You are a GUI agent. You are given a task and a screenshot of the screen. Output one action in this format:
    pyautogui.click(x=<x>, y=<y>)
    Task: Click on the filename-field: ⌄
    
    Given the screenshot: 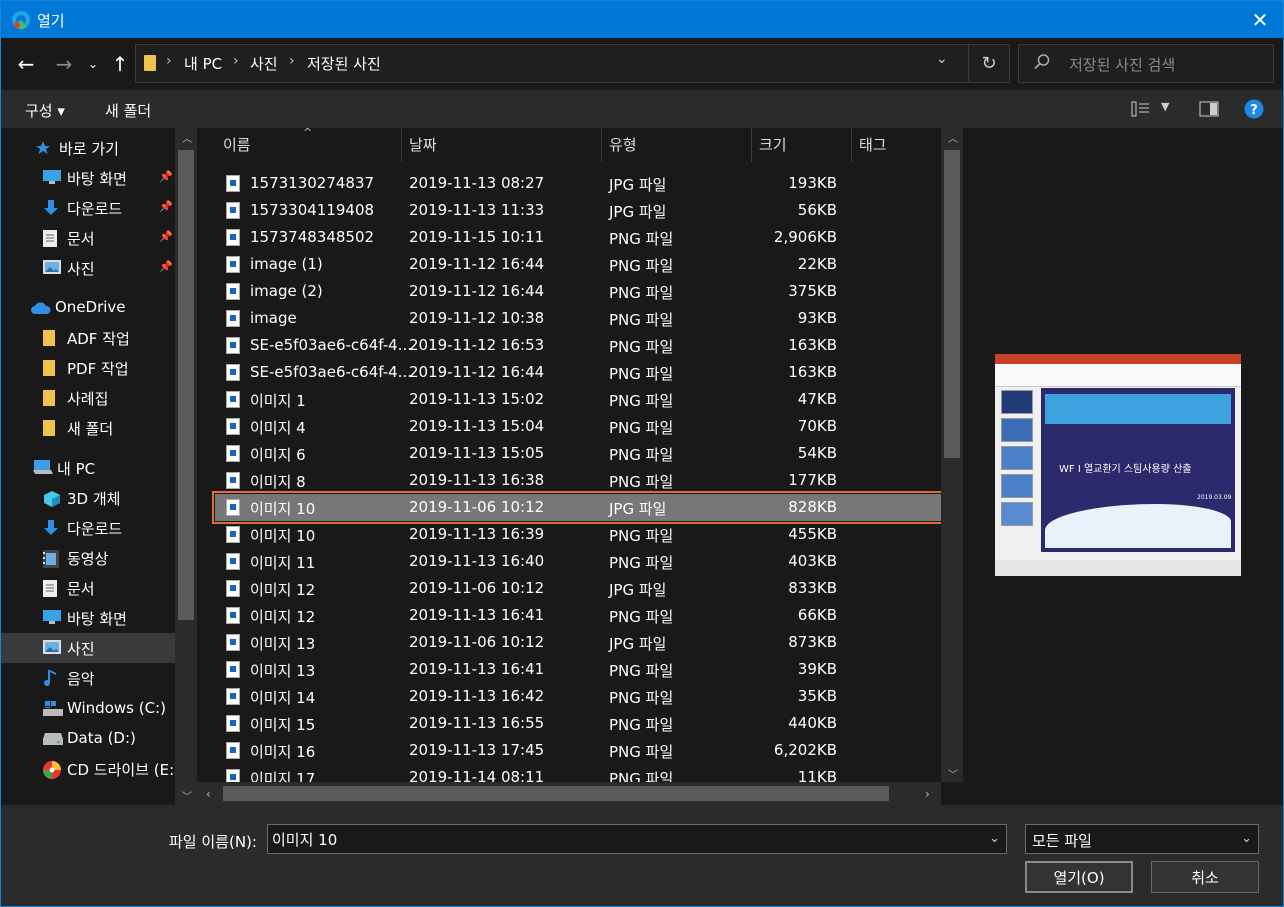 What is the action you would take?
    pyautogui.click(x=637, y=839)
    